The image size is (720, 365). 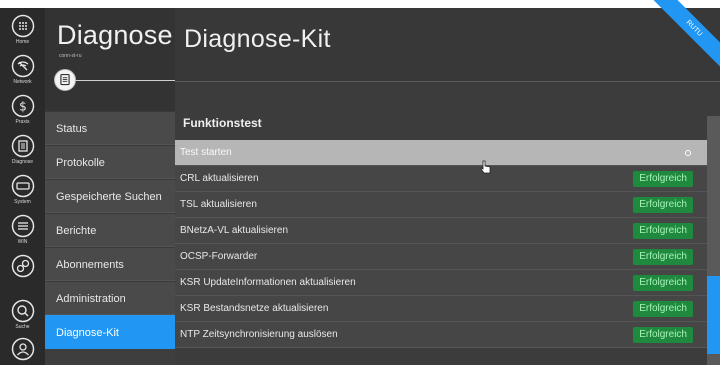 What do you see at coordinates (441, 179) in the screenshot?
I see `list-item: CRL aktualisieren Erfolgreich` at bounding box center [441, 179].